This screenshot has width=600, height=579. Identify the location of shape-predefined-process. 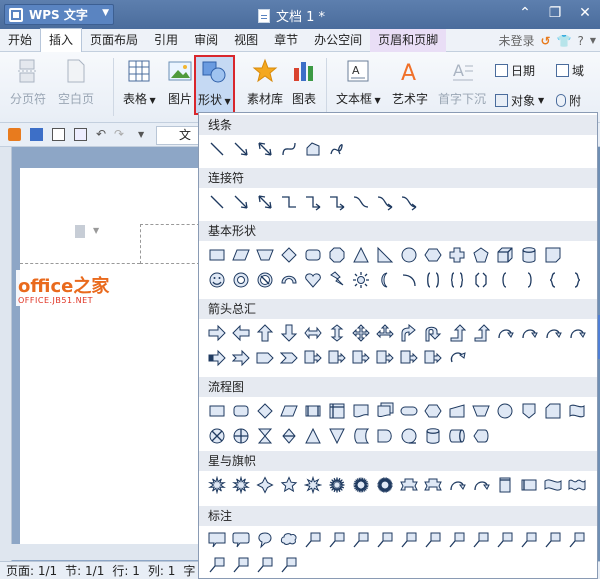
(313, 411).